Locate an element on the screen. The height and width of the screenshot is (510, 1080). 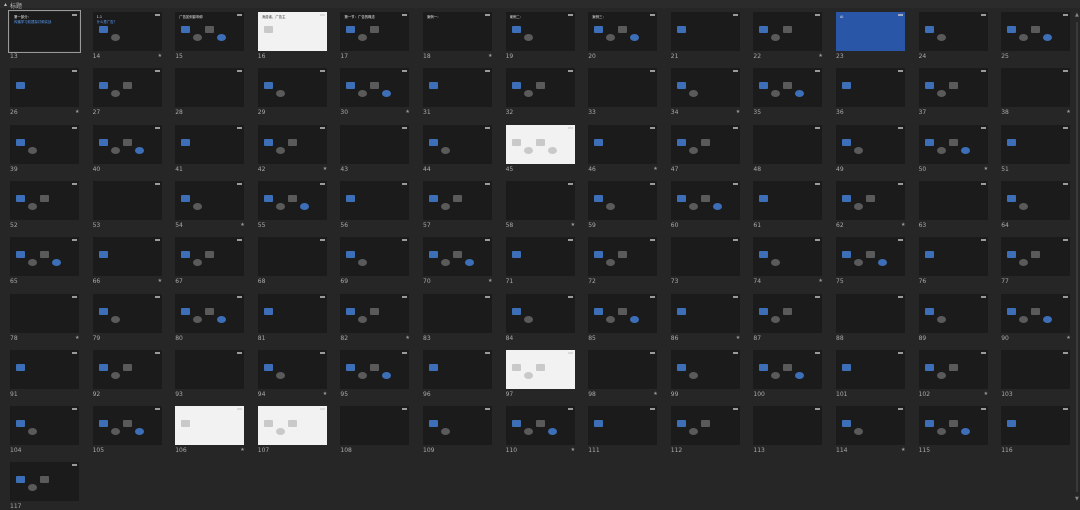
slide-thumbnail: 第一节：广告的概念 is located at coordinates (375, 31).